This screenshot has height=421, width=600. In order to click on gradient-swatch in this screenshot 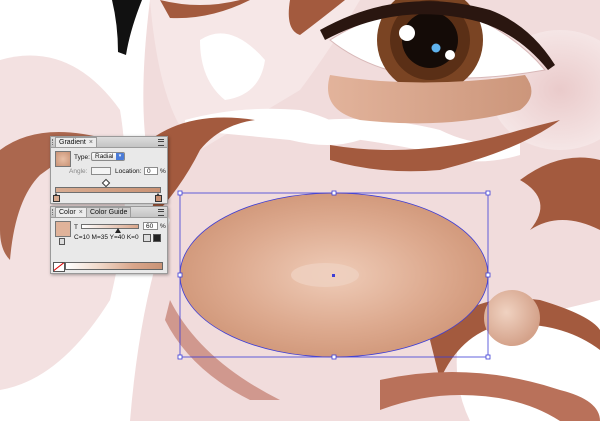, I will do `click(63, 159)`.